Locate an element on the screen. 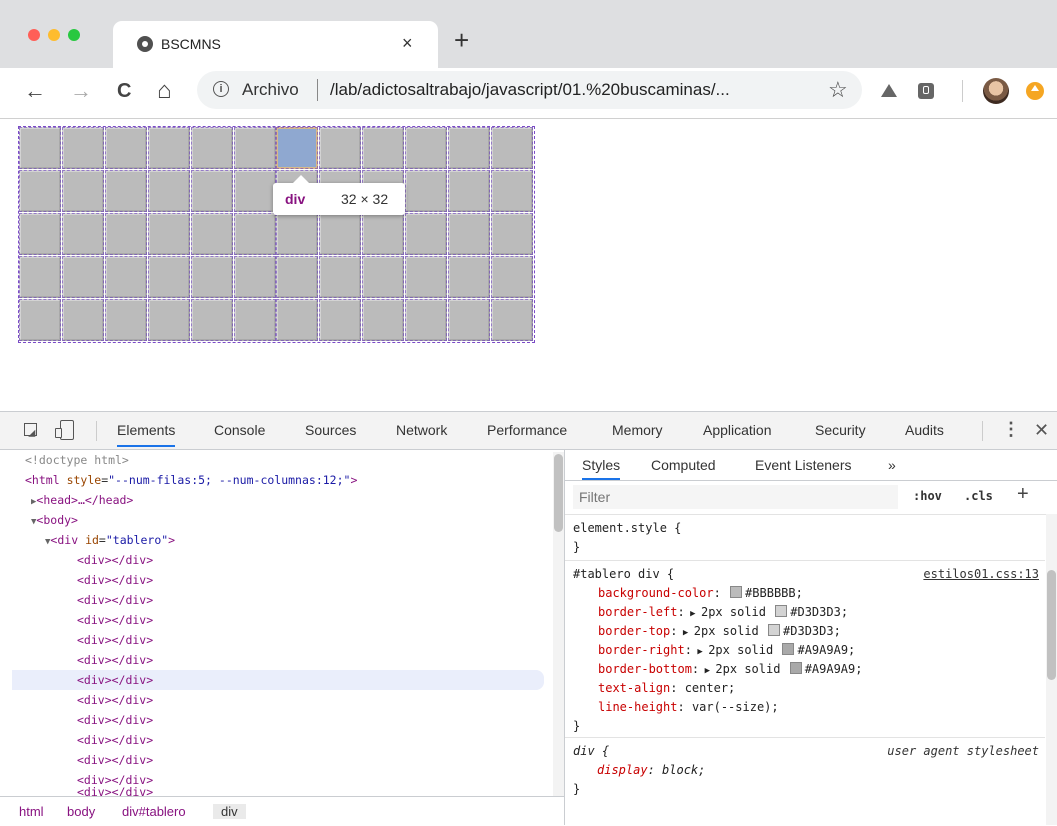 This screenshot has width=1057, height=826. maximize-window-button is located at coordinates (74, 35).